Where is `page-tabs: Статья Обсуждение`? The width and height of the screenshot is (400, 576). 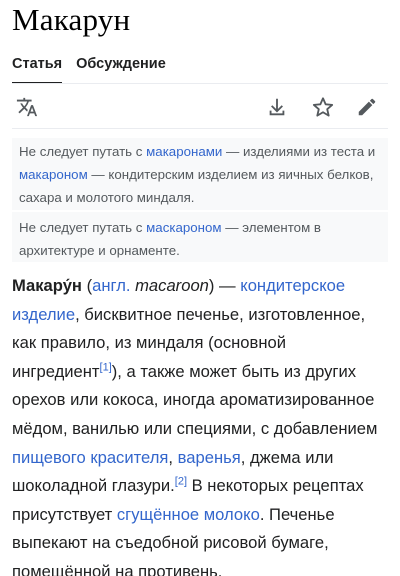
page-tabs: Статья Обсуждение is located at coordinates (89, 70).